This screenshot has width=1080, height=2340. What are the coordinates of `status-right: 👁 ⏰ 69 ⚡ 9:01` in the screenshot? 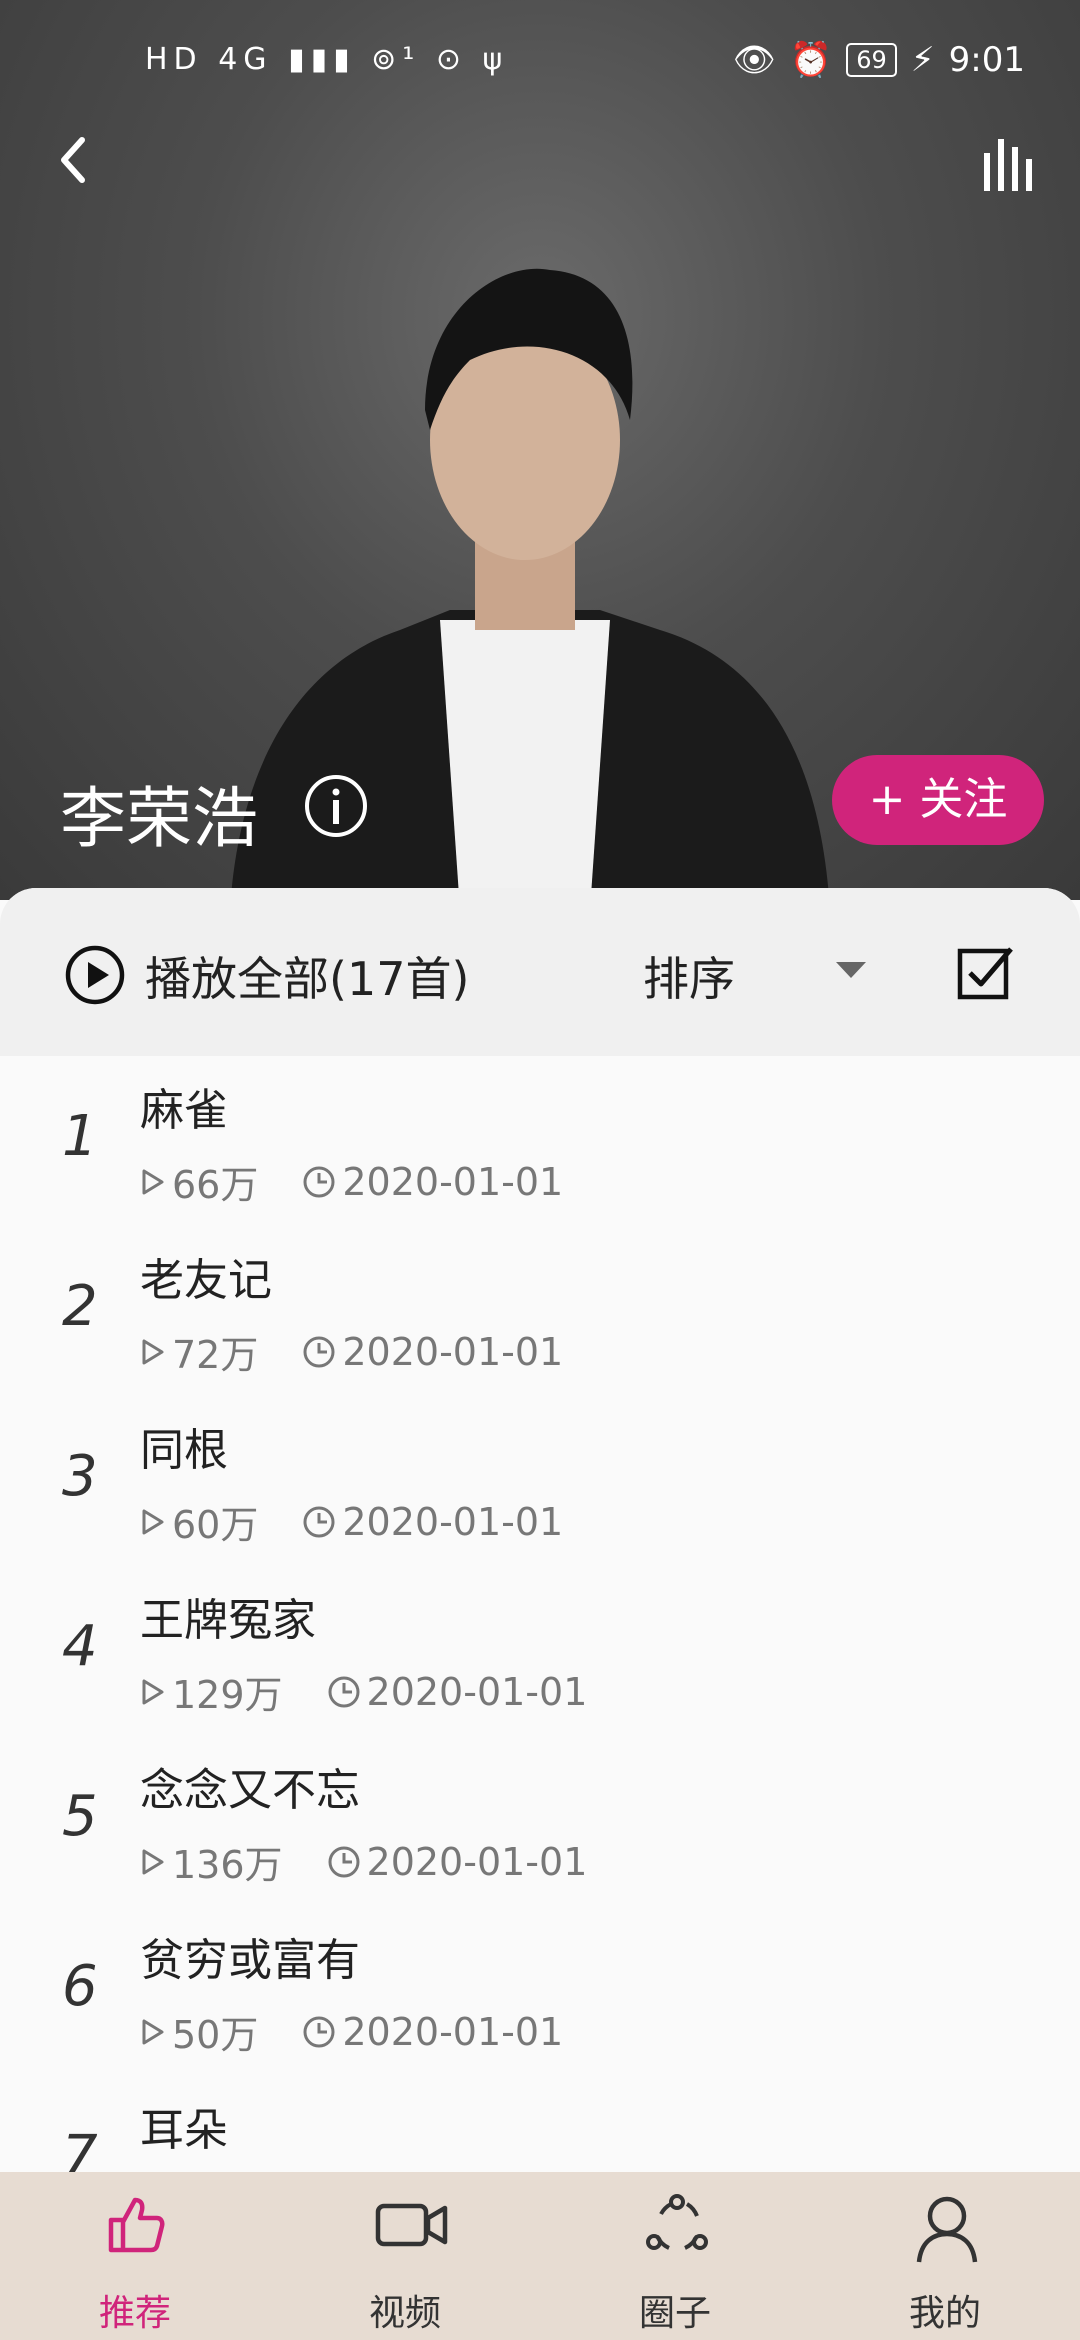 It's located at (879, 60).